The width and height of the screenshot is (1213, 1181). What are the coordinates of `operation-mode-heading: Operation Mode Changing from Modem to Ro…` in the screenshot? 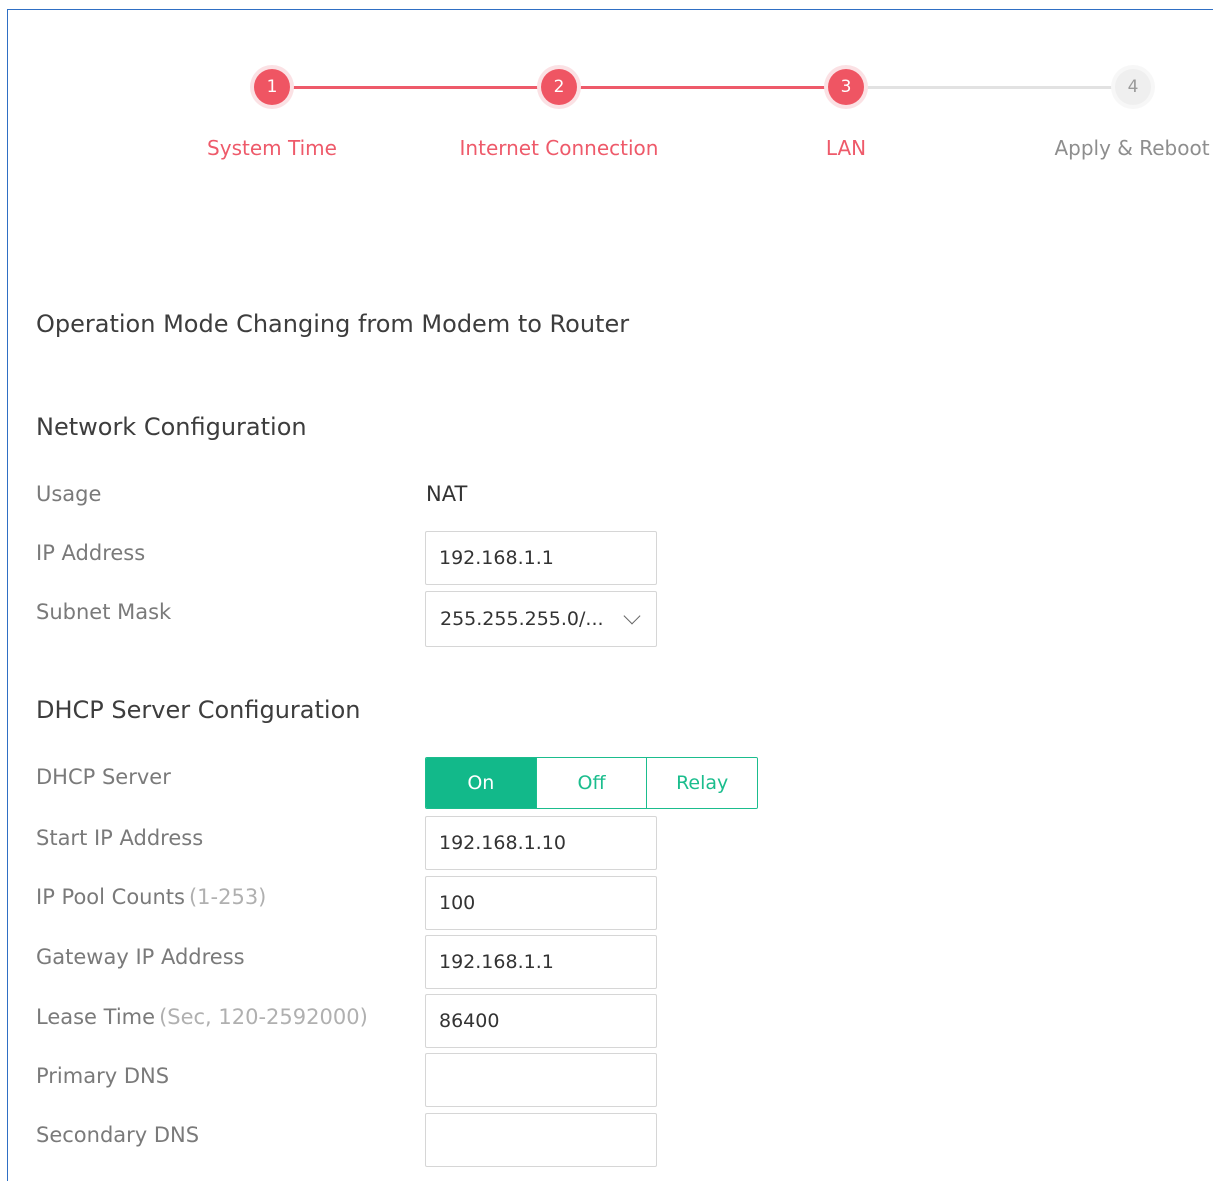 It's located at (333, 324).